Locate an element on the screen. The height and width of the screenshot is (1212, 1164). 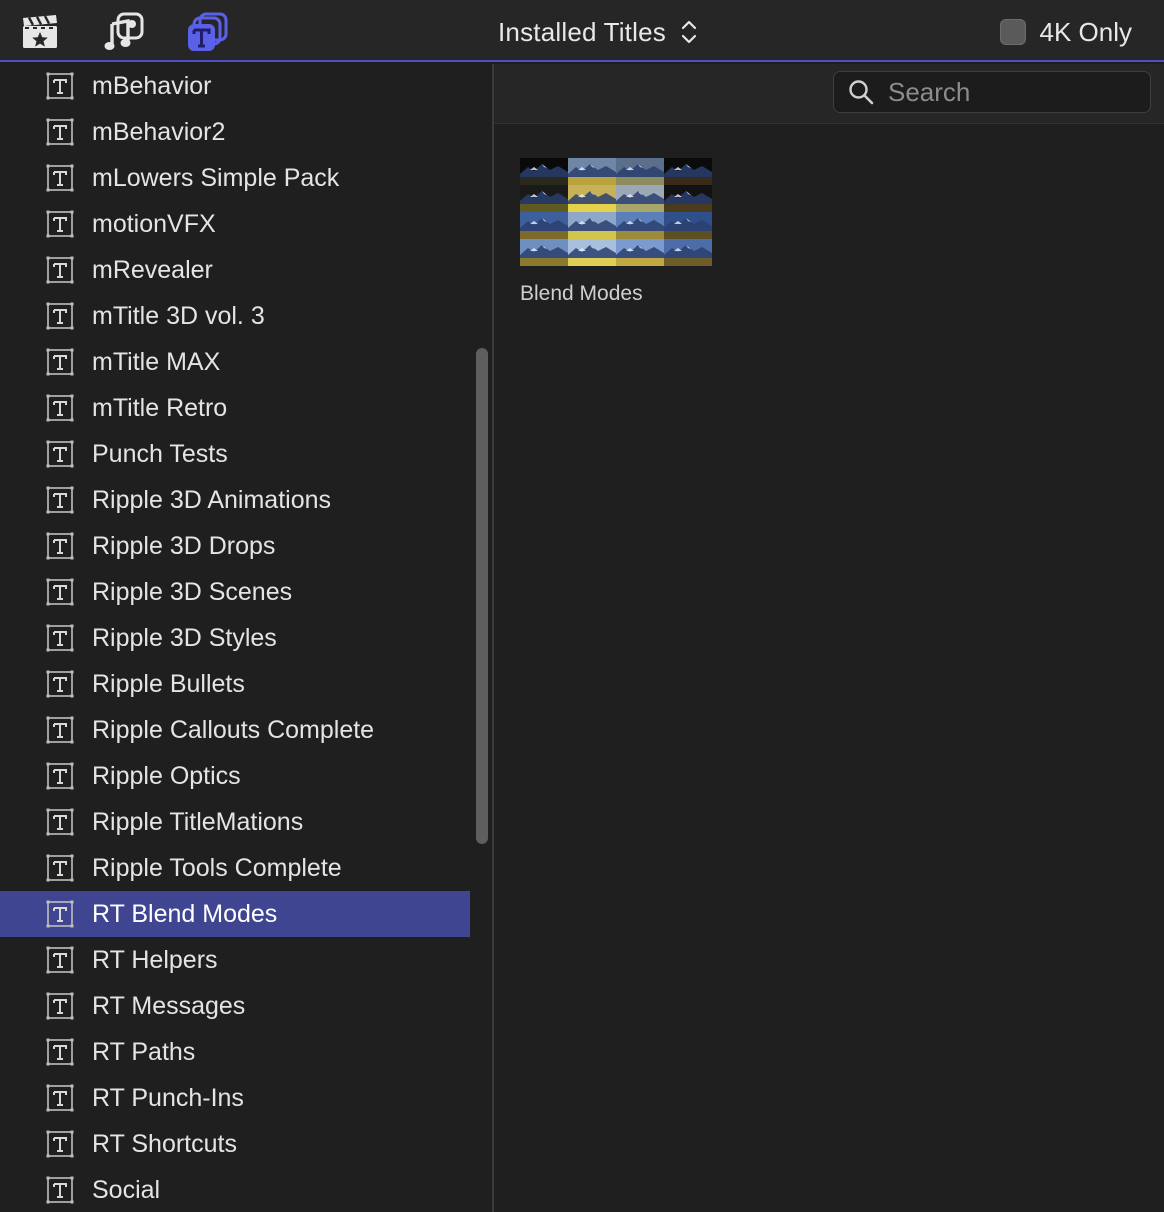
sidebar-item: Social is located at coordinates (235, 1189).